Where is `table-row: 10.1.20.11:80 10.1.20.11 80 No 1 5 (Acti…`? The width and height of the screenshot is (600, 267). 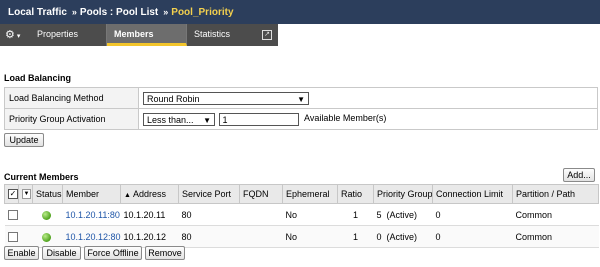 table-row: 10.1.20.11:80 10.1.20.11 80 No 1 5 (Acti… is located at coordinates (301, 214).